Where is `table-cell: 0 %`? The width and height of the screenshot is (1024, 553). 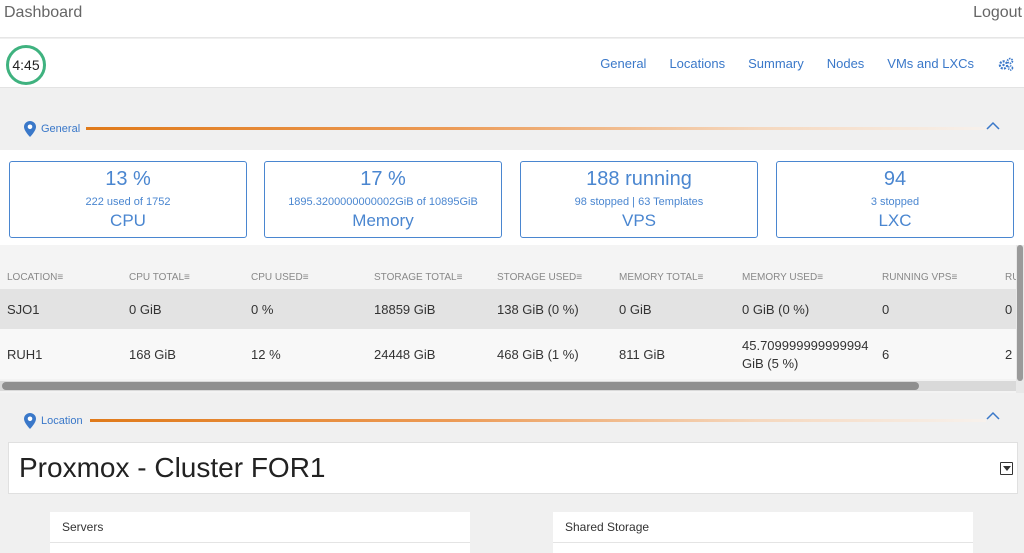
table-cell: 0 % is located at coordinates (262, 309).